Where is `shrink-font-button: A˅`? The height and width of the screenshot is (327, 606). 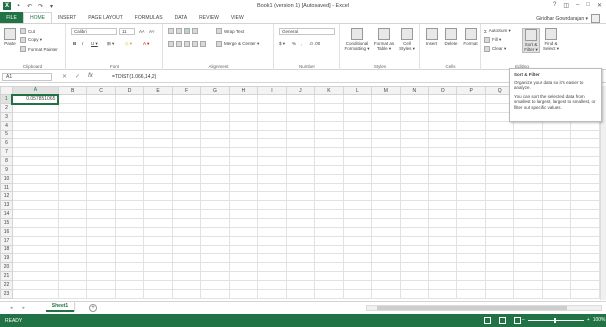
shrink-font-button: A˅ is located at coordinates (152, 31).